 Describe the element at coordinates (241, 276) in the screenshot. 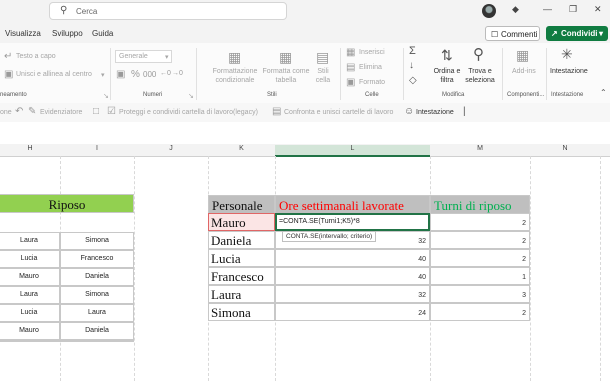

I see `personale-cell: Francesco` at that location.